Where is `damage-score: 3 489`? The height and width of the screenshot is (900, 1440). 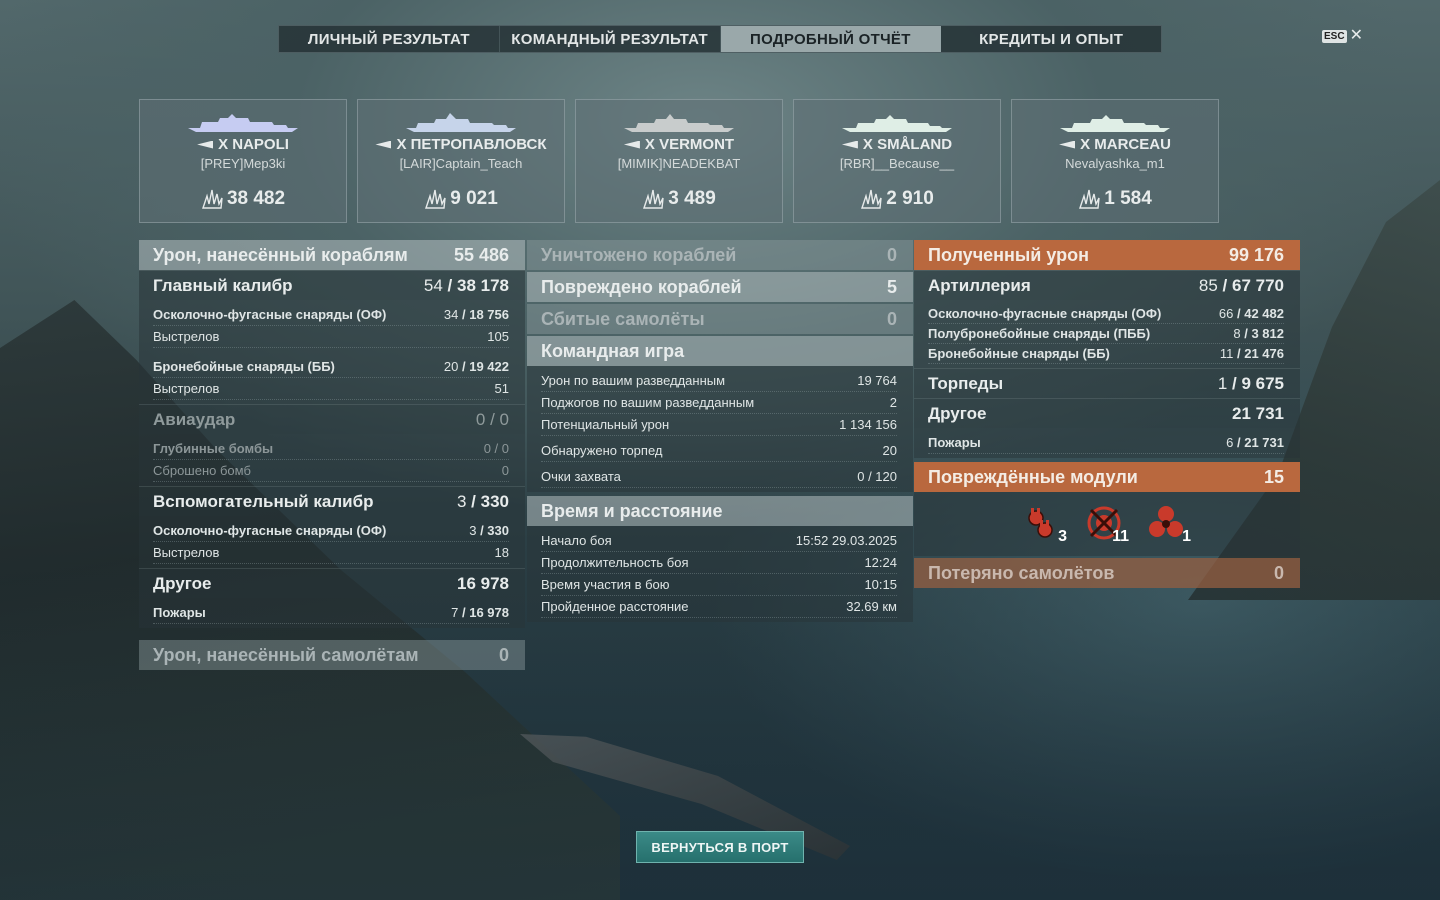
damage-score: 3 489 is located at coordinates (692, 198).